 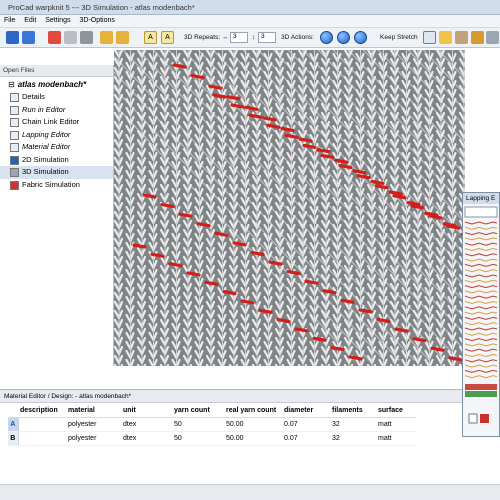 I want to click on undo-icon, so click(x=106, y=37).